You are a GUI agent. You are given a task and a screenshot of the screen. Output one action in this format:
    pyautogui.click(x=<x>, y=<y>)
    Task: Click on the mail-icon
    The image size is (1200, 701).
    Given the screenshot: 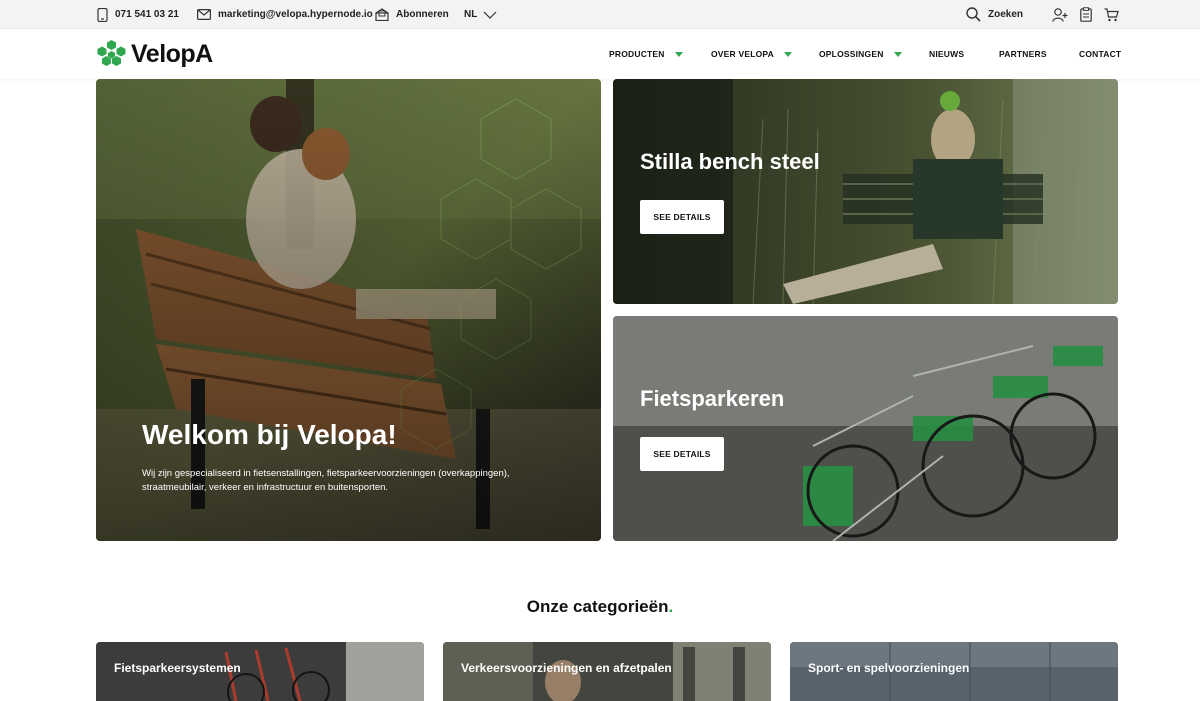 What is the action you would take?
    pyautogui.click(x=204, y=14)
    